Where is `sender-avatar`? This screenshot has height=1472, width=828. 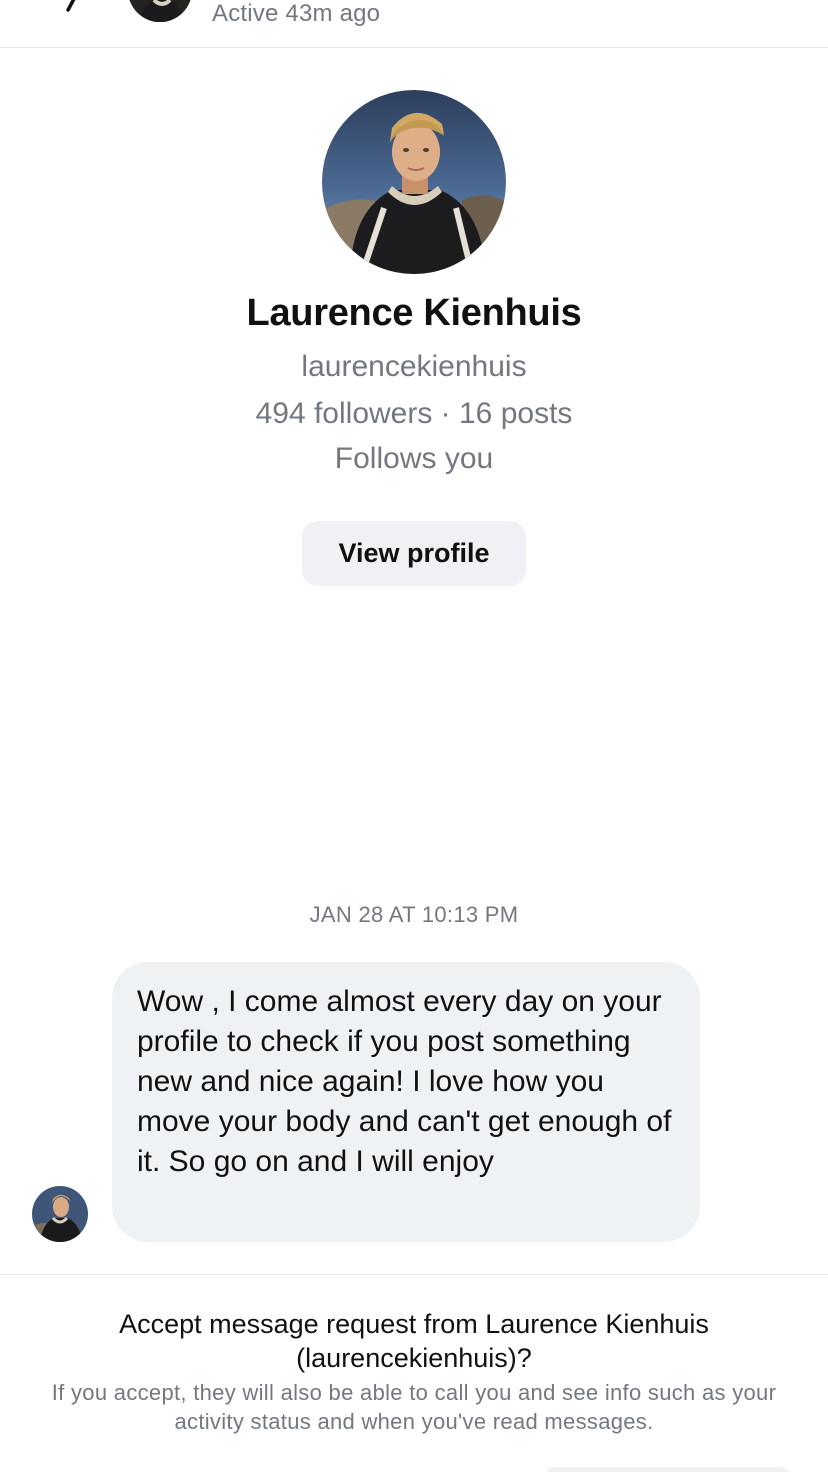 sender-avatar is located at coordinates (60, 1214).